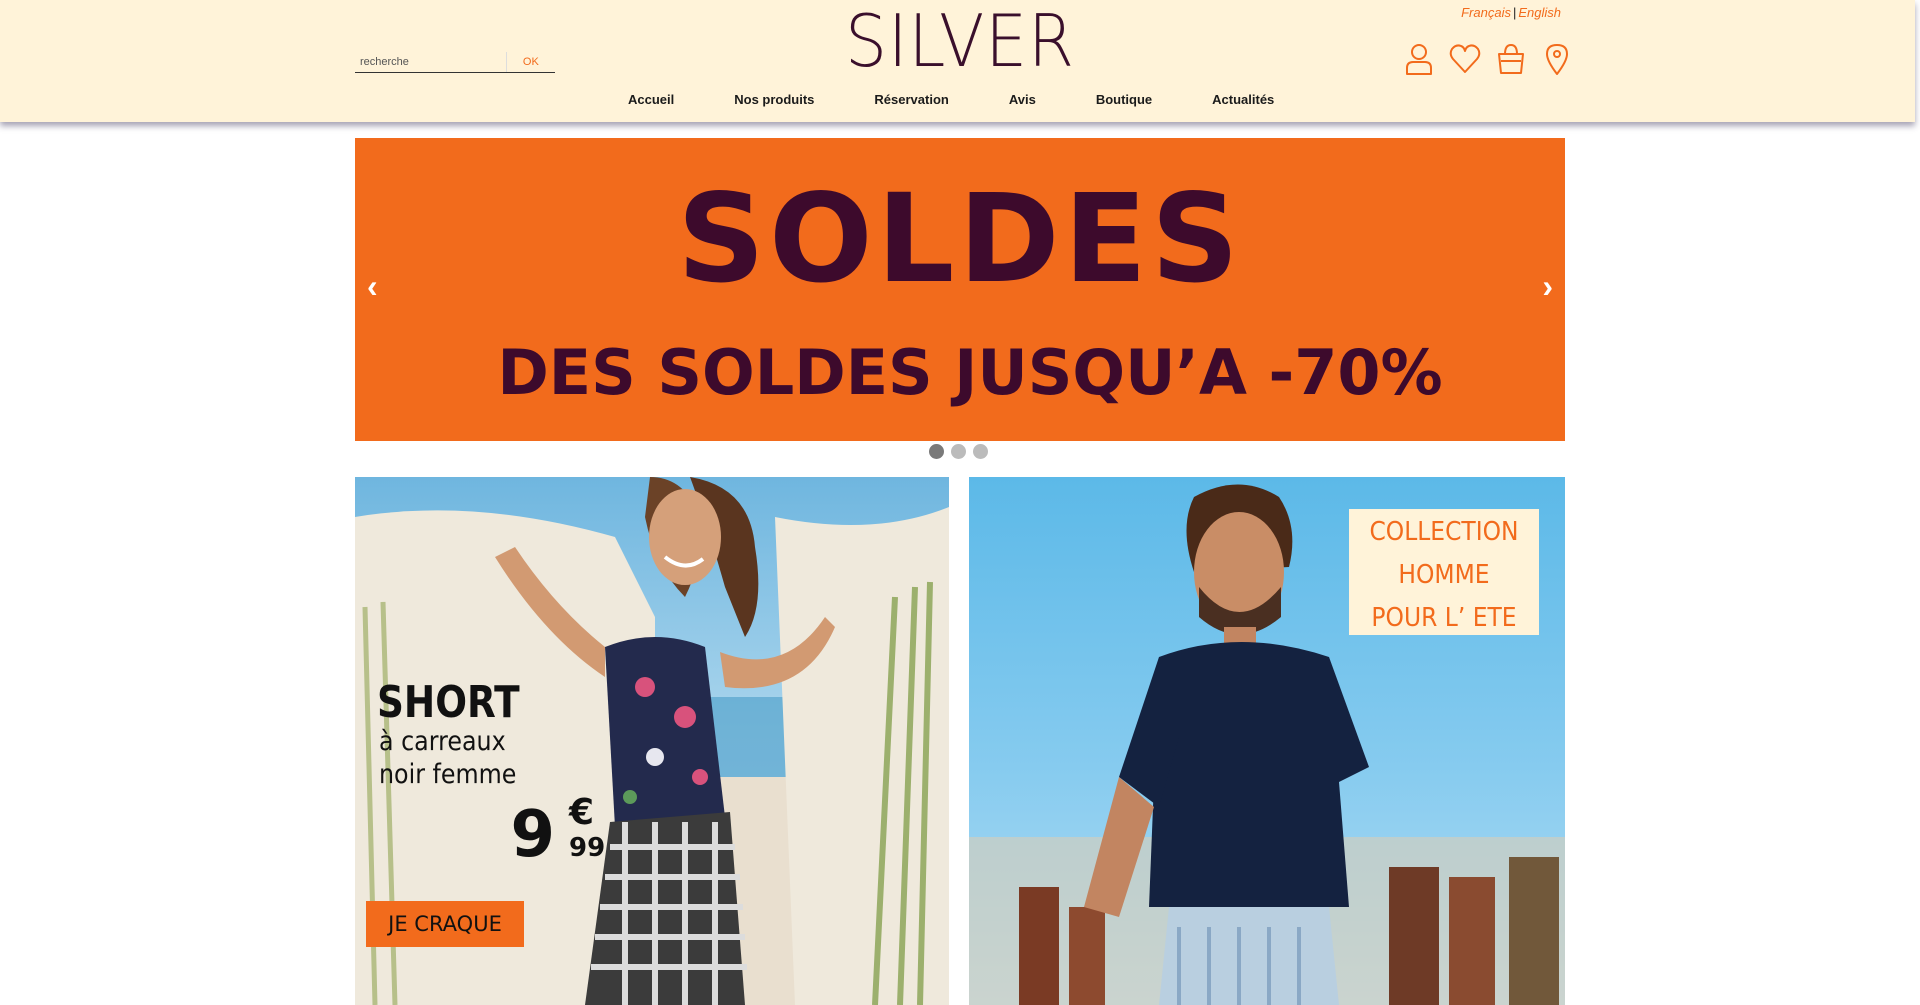  Describe the element at coordinates (1465, 59) in the screenshot. I see `heart-icon` at that location.